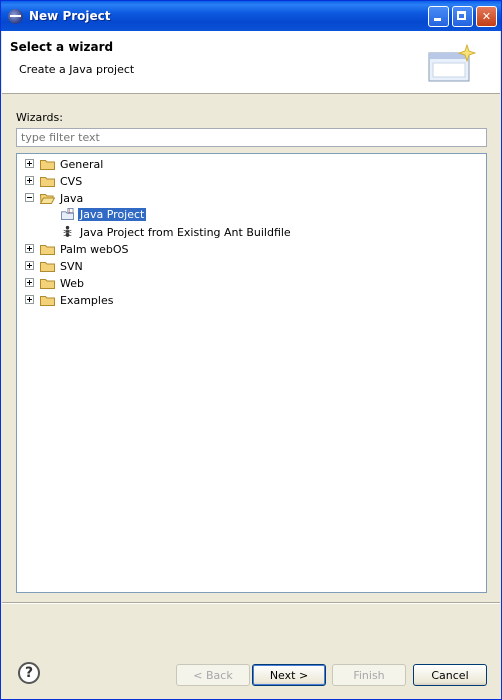  Describe the element at coordinates (71, 266) in the screenshot. I see `tree-item-label: SVN` at that location.